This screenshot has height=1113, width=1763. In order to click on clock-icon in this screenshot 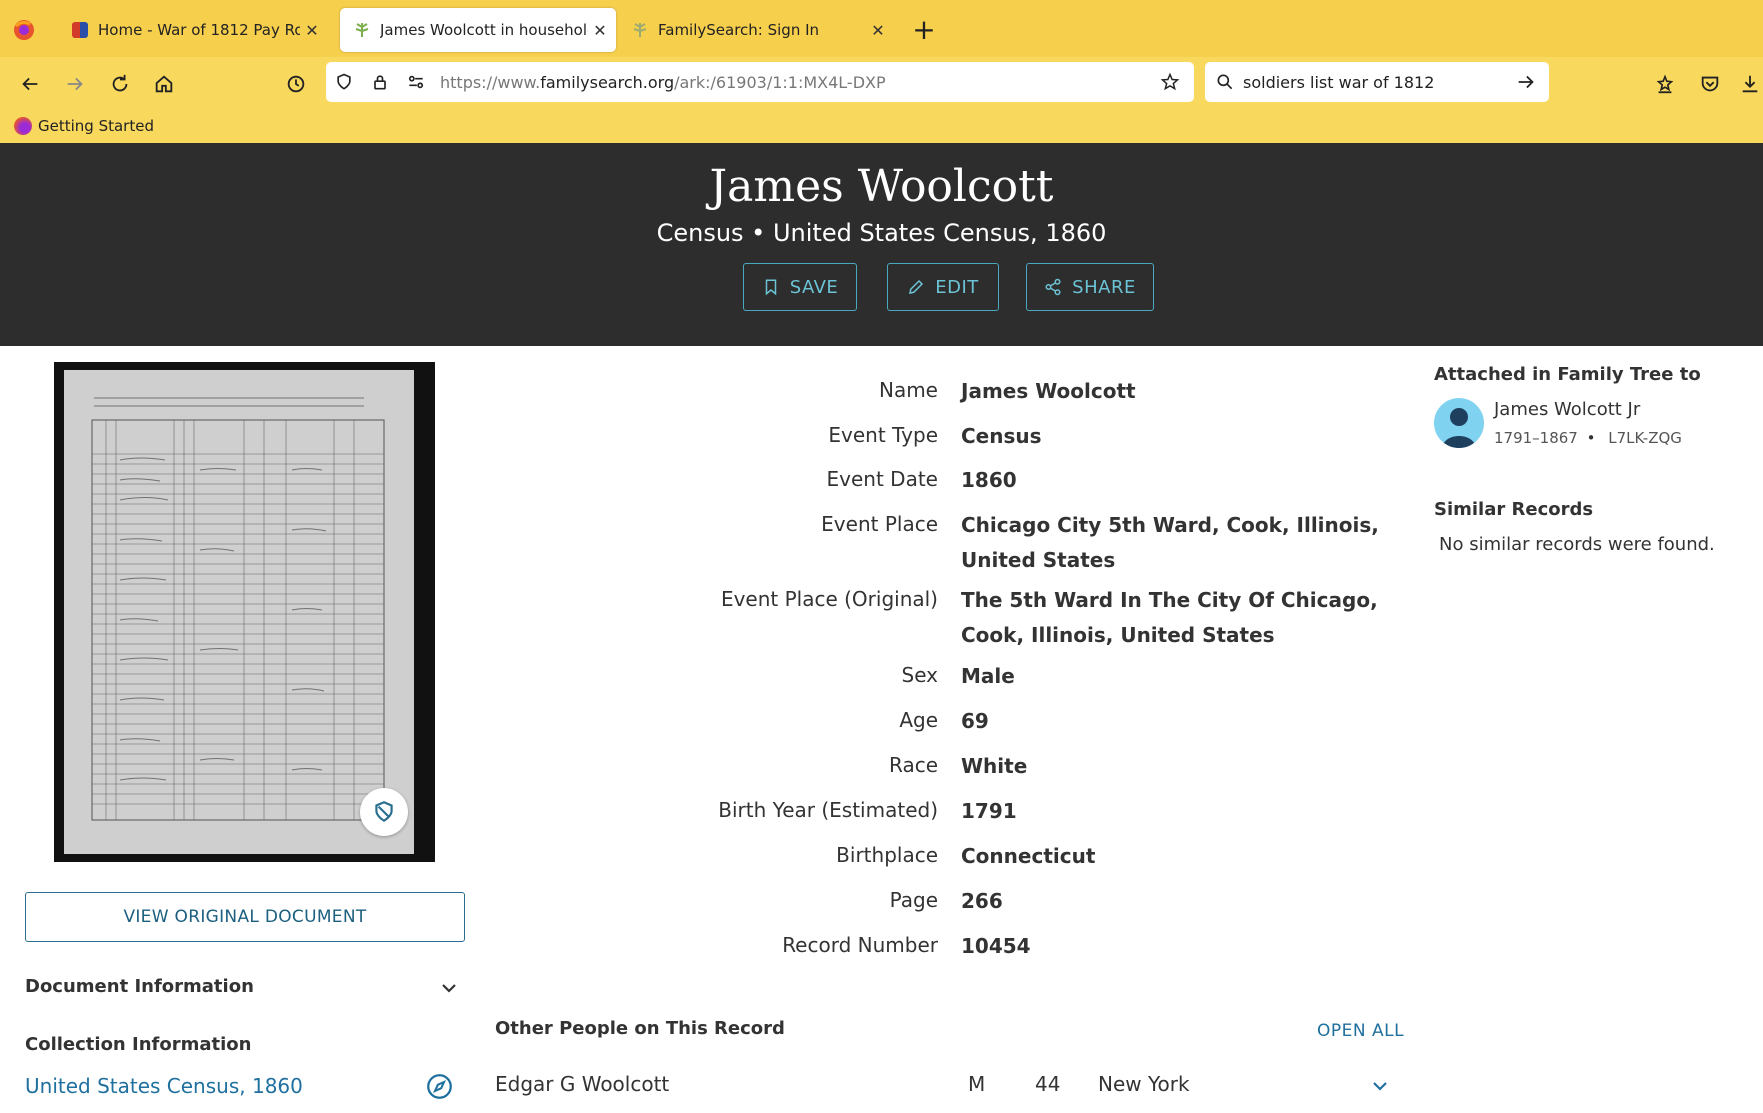, I will do `click(296, 84)`.